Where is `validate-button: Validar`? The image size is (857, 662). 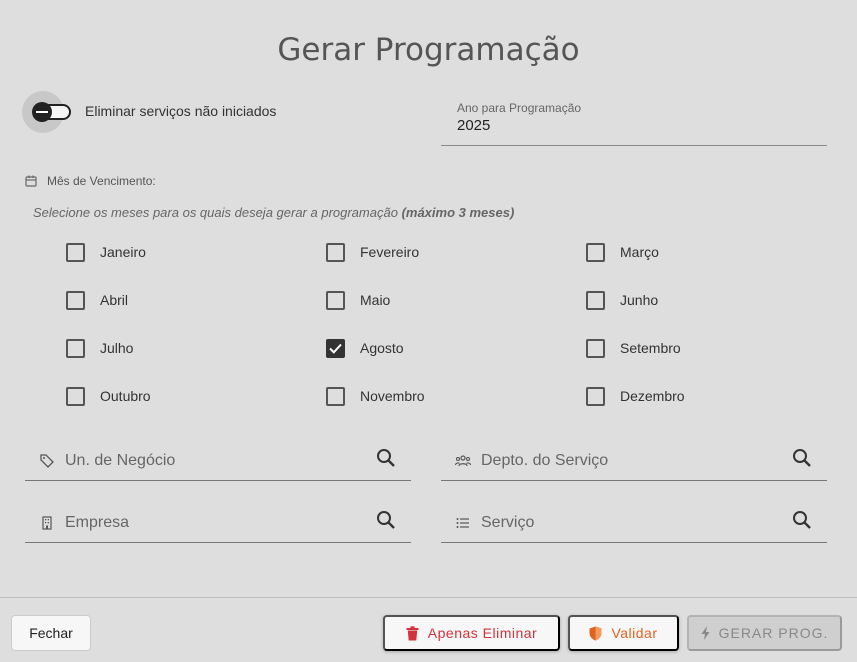
validate-button: Validar is located at coordinates (623, 633).